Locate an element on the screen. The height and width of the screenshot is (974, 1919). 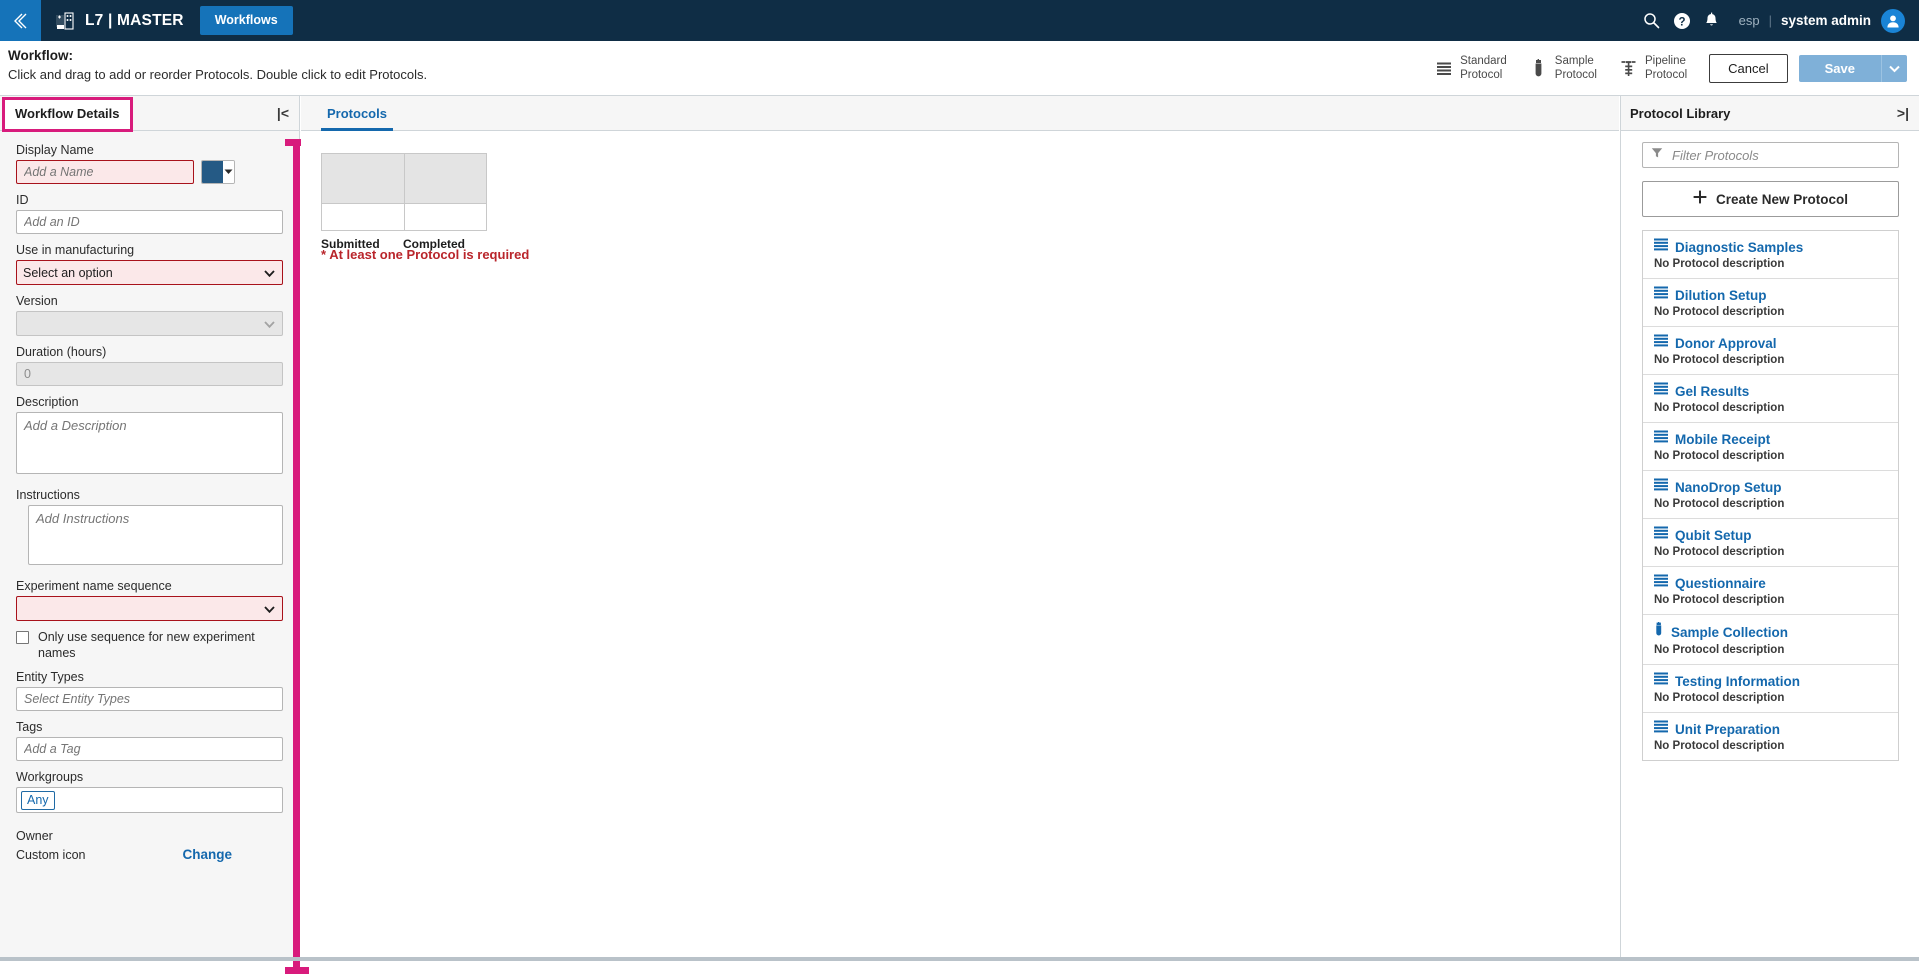
id-input is located at coordinates (149, 222).